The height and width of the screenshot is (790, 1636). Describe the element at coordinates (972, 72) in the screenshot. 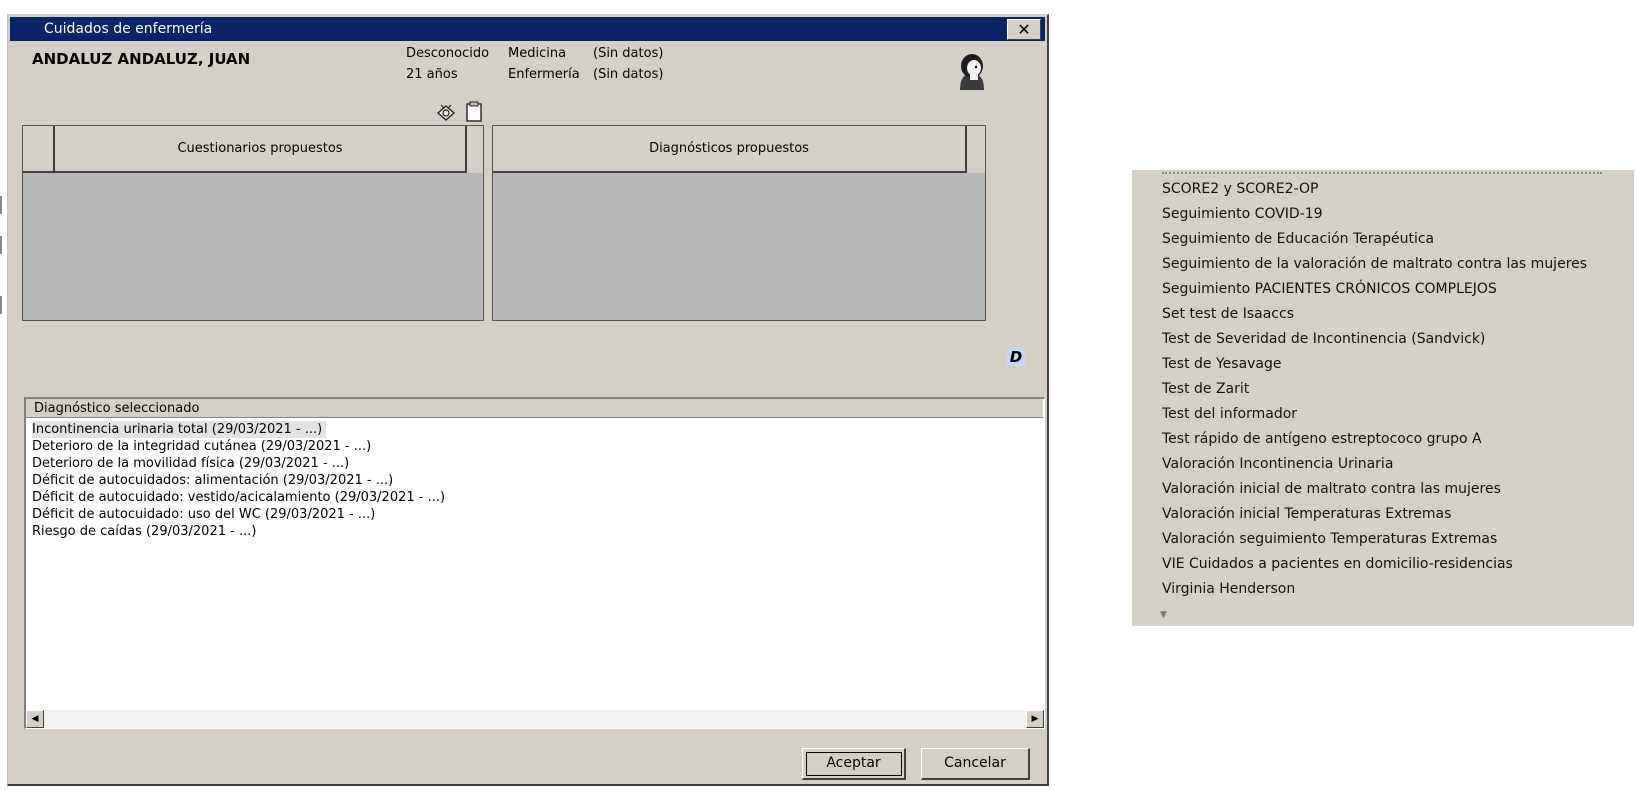

I see `patient-avatar-icon` at that location.